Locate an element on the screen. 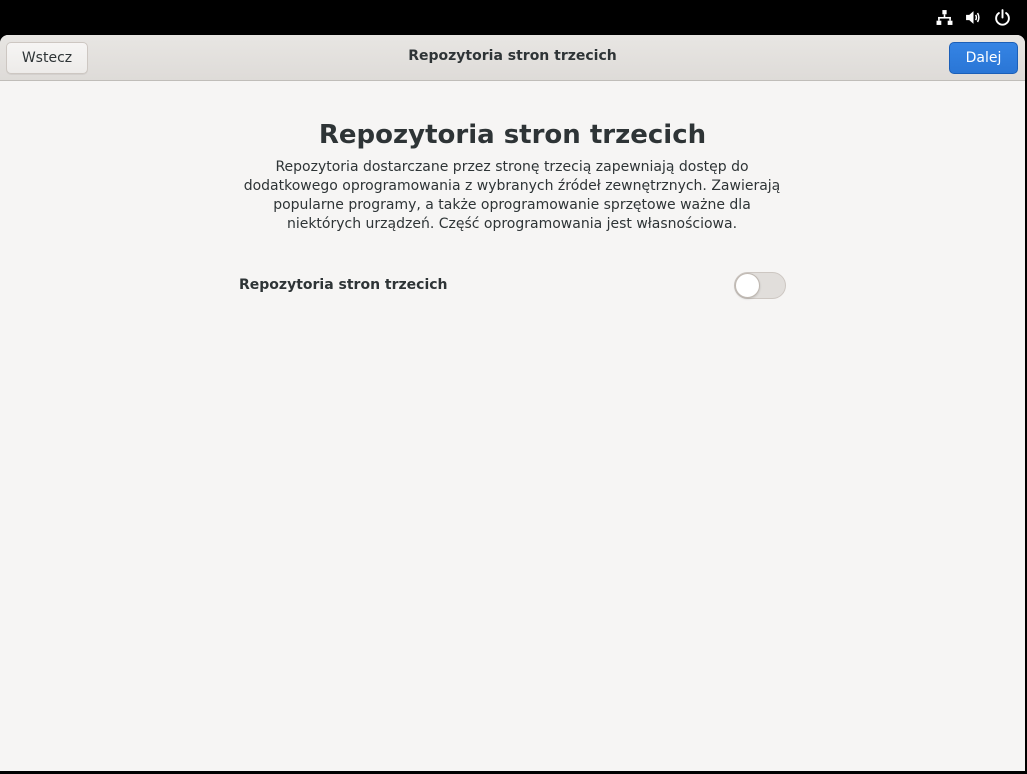  third-party-repos-toggle is located at coordinates (760, 285).